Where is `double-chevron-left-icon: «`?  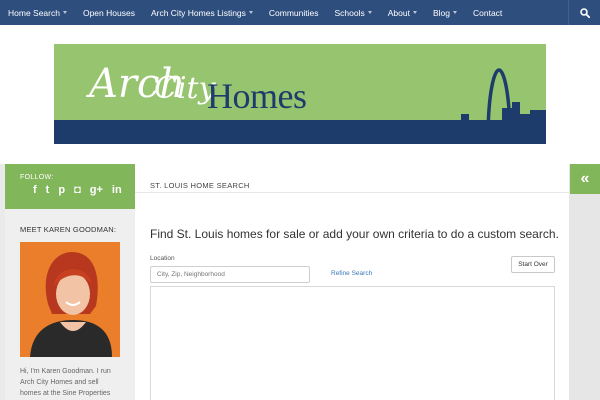 double-chevron-left-icon: « is located at coordinates (585, 178).